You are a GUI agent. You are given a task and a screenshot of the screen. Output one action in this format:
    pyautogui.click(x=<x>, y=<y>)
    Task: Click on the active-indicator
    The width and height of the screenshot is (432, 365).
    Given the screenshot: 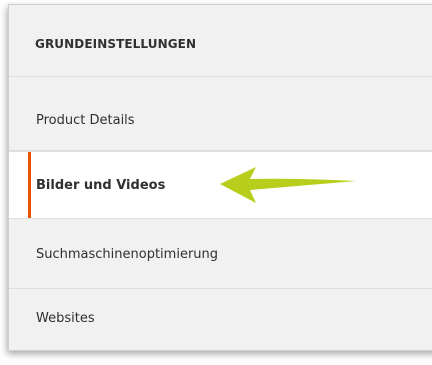 What is the action you would take?
    pyautogui.click(x=29, y=185)
    